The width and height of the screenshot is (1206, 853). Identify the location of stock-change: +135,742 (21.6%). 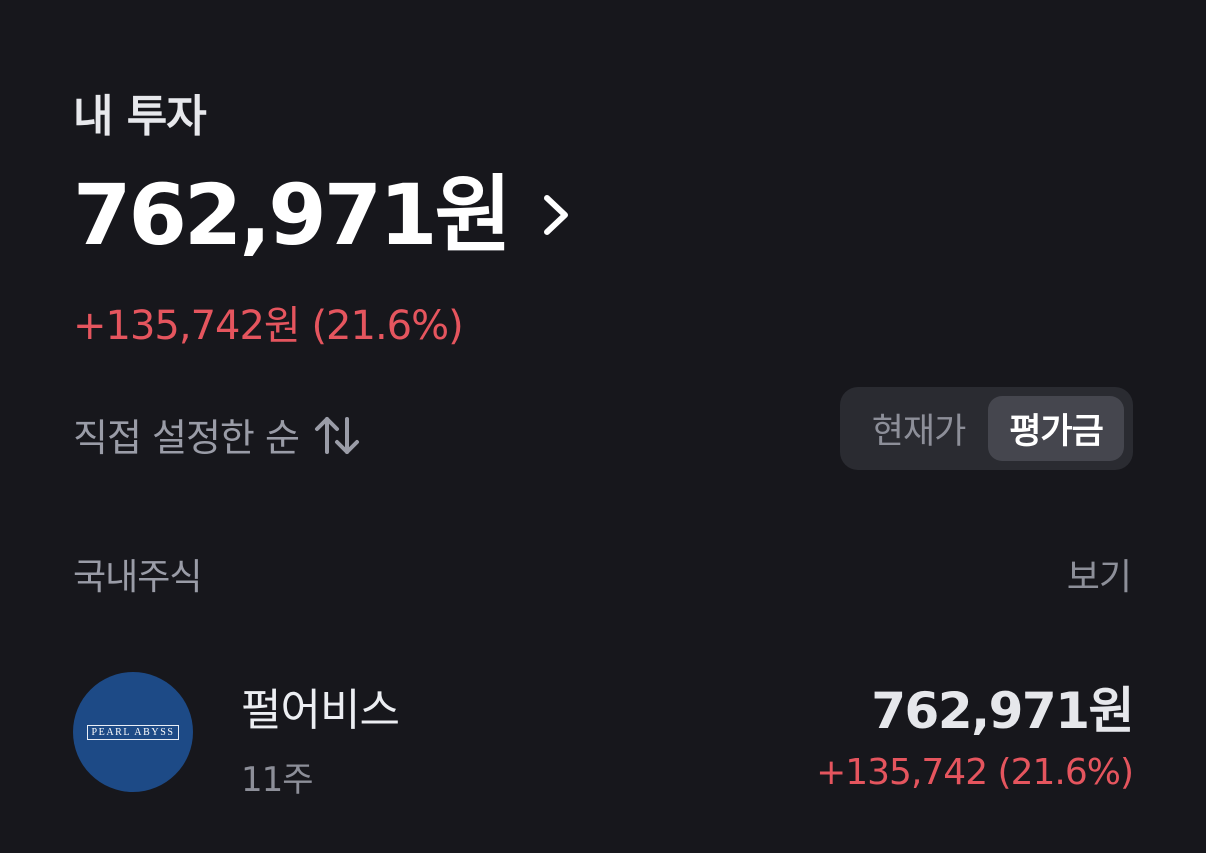
(975, 772).